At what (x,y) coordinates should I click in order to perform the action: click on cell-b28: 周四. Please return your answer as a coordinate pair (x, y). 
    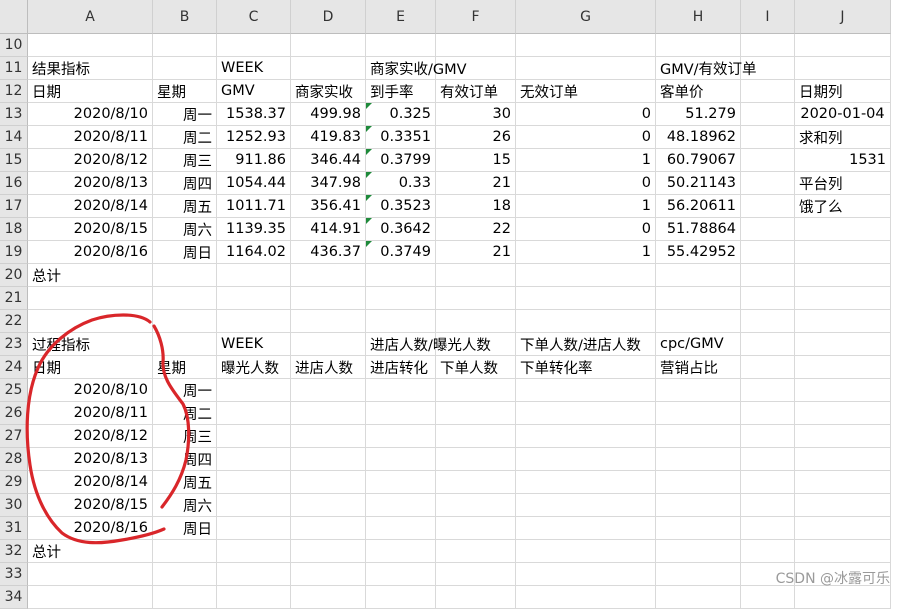
    Looking at the image, I should click on (185, 459).